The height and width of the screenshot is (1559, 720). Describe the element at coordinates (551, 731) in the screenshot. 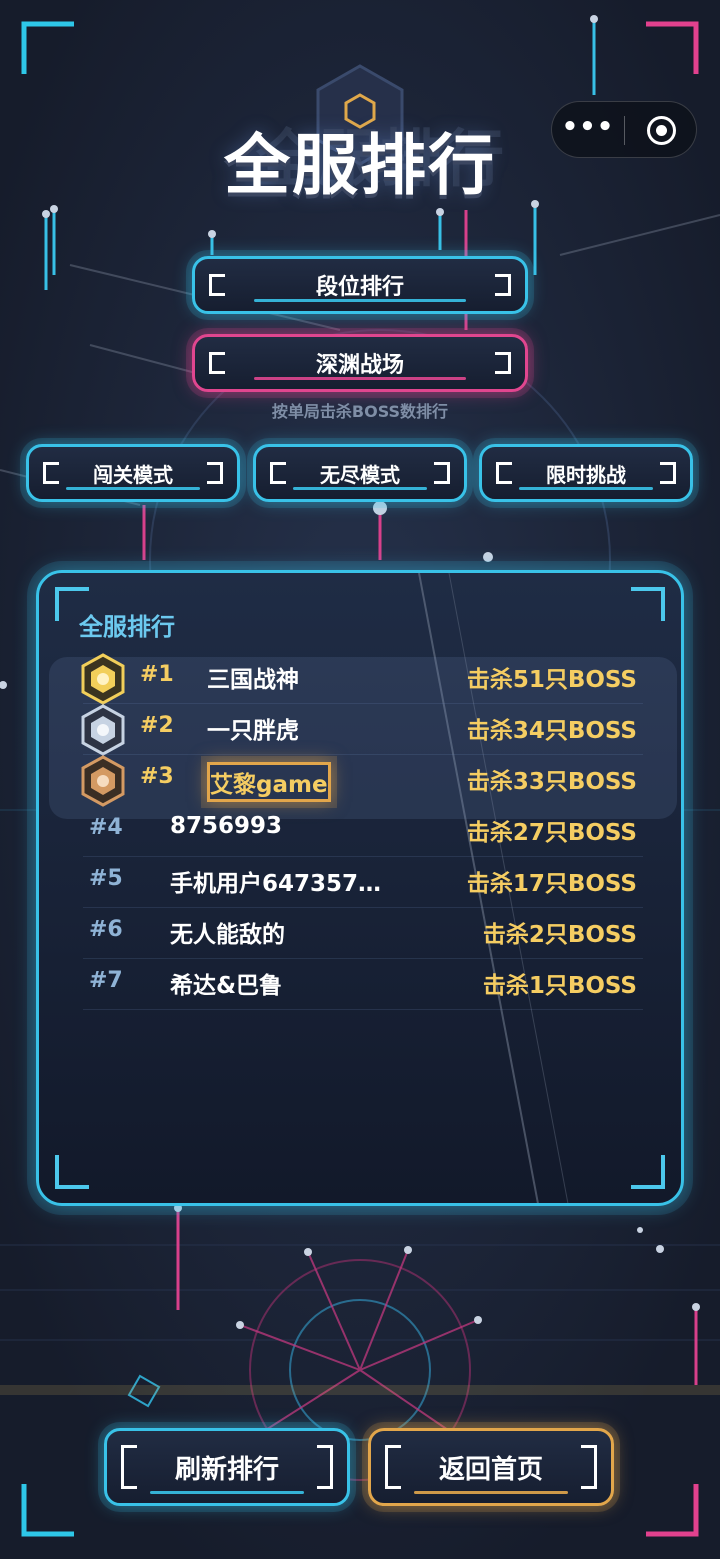

I see `kill-score: 击杀34只BOSS` at that location.